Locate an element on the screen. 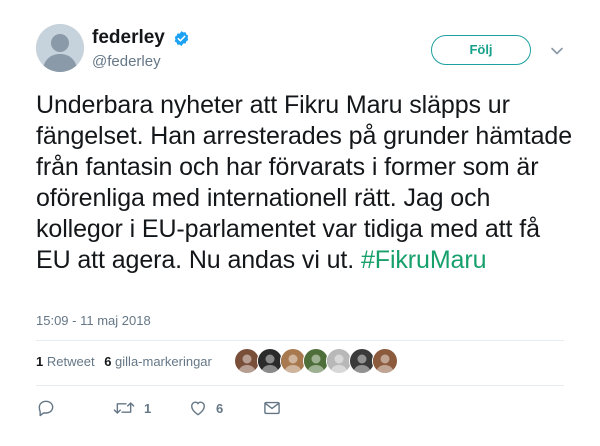  envelope-icon is located at coordinates (272, 408).